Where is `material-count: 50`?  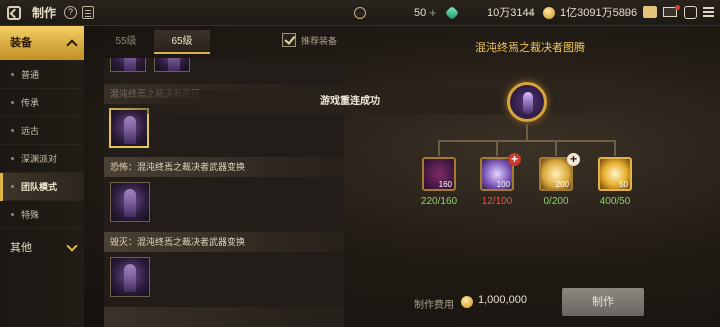 material-count: 50 is located at coordinates (623, 184).